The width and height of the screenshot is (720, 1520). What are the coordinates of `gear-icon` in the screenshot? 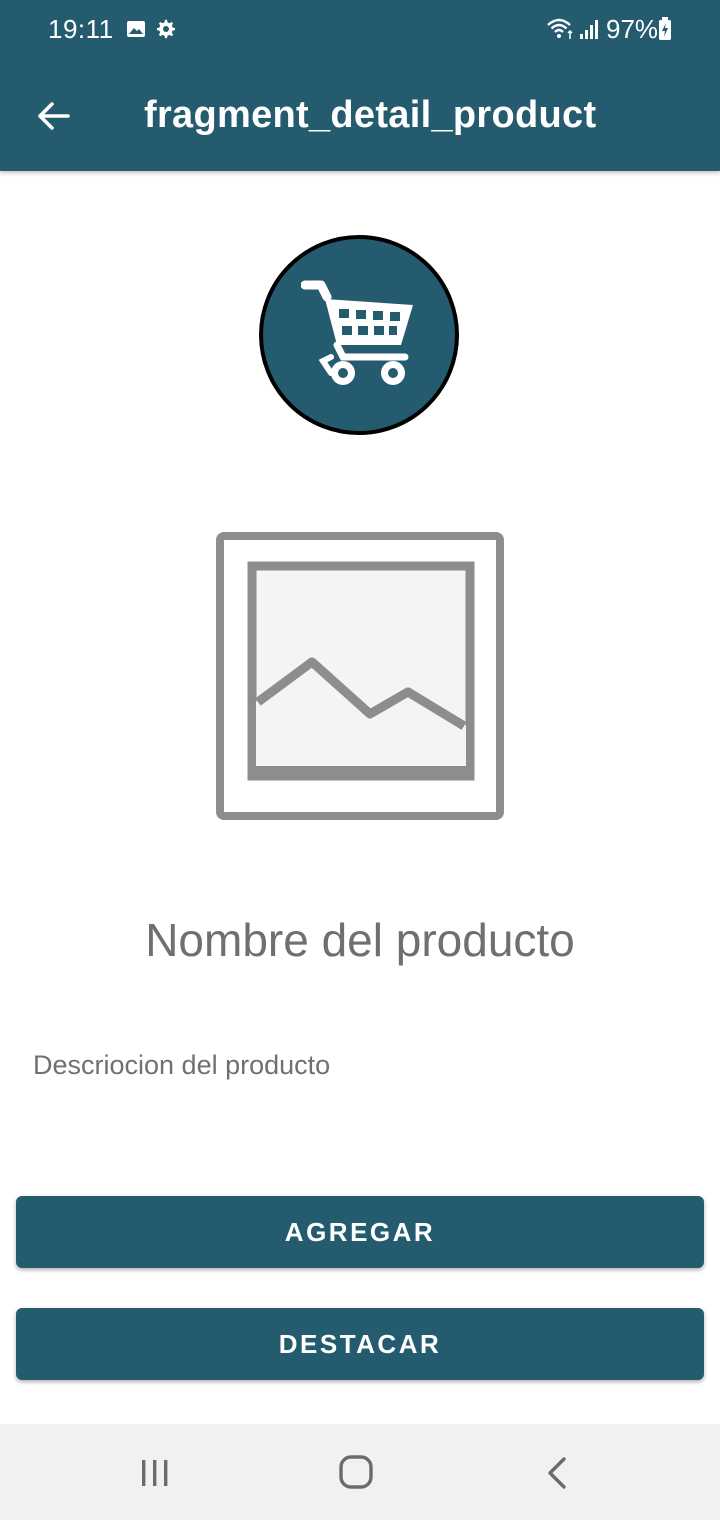 It's located at (166, 29).